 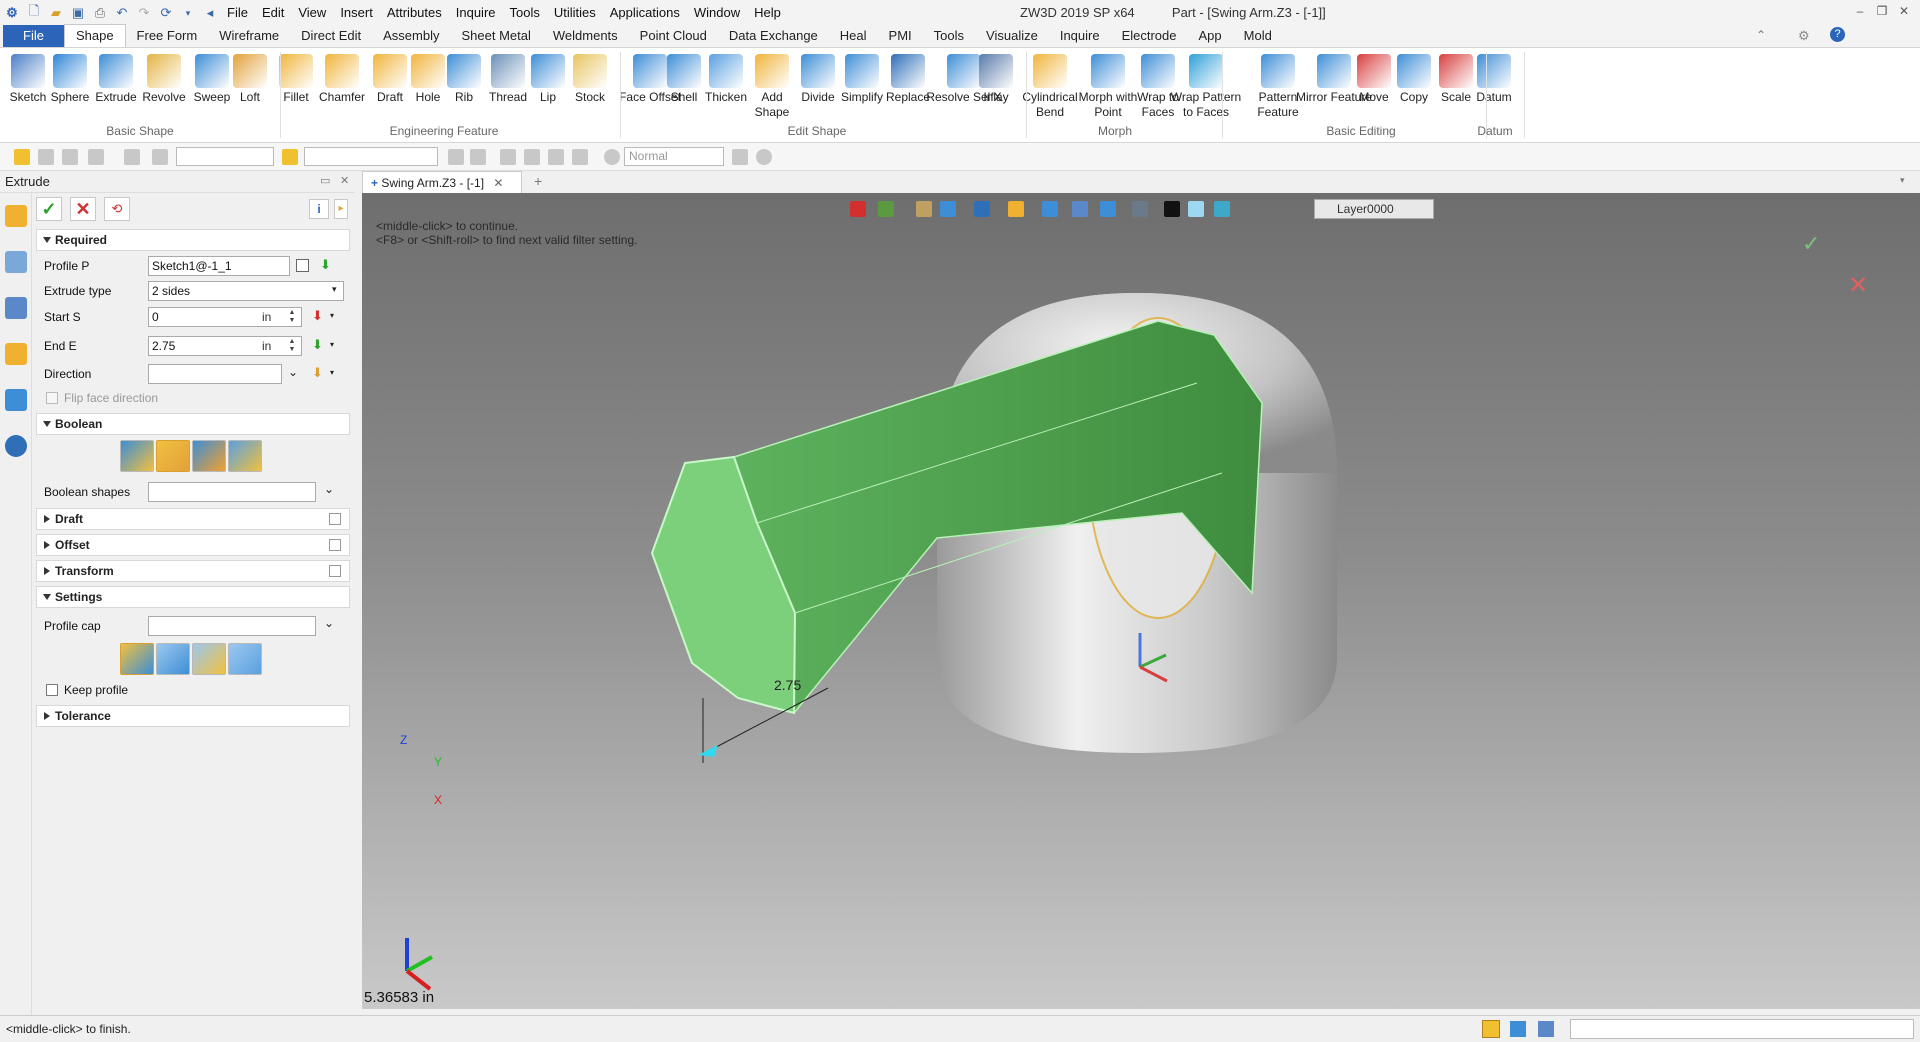 What do you see at coordinates (371, 156) in the screenshot?
I see `entity-combo` at bounding box center [371, 156].